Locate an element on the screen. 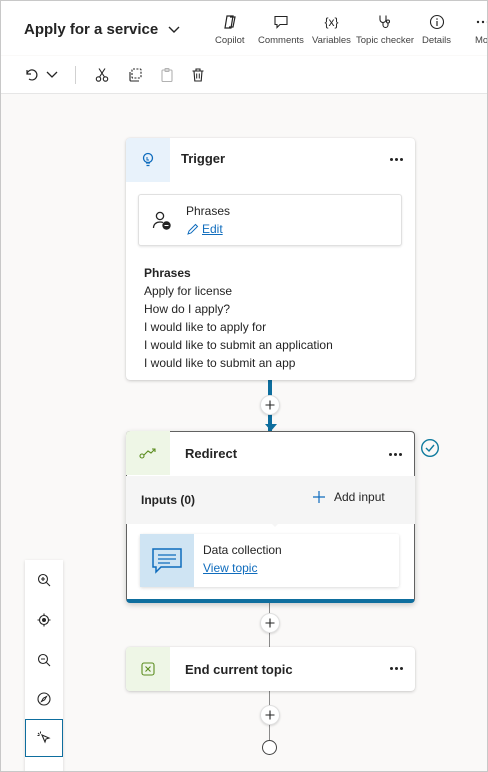  topic-checker-label: Topic checker is located at coordinates (385, 40).